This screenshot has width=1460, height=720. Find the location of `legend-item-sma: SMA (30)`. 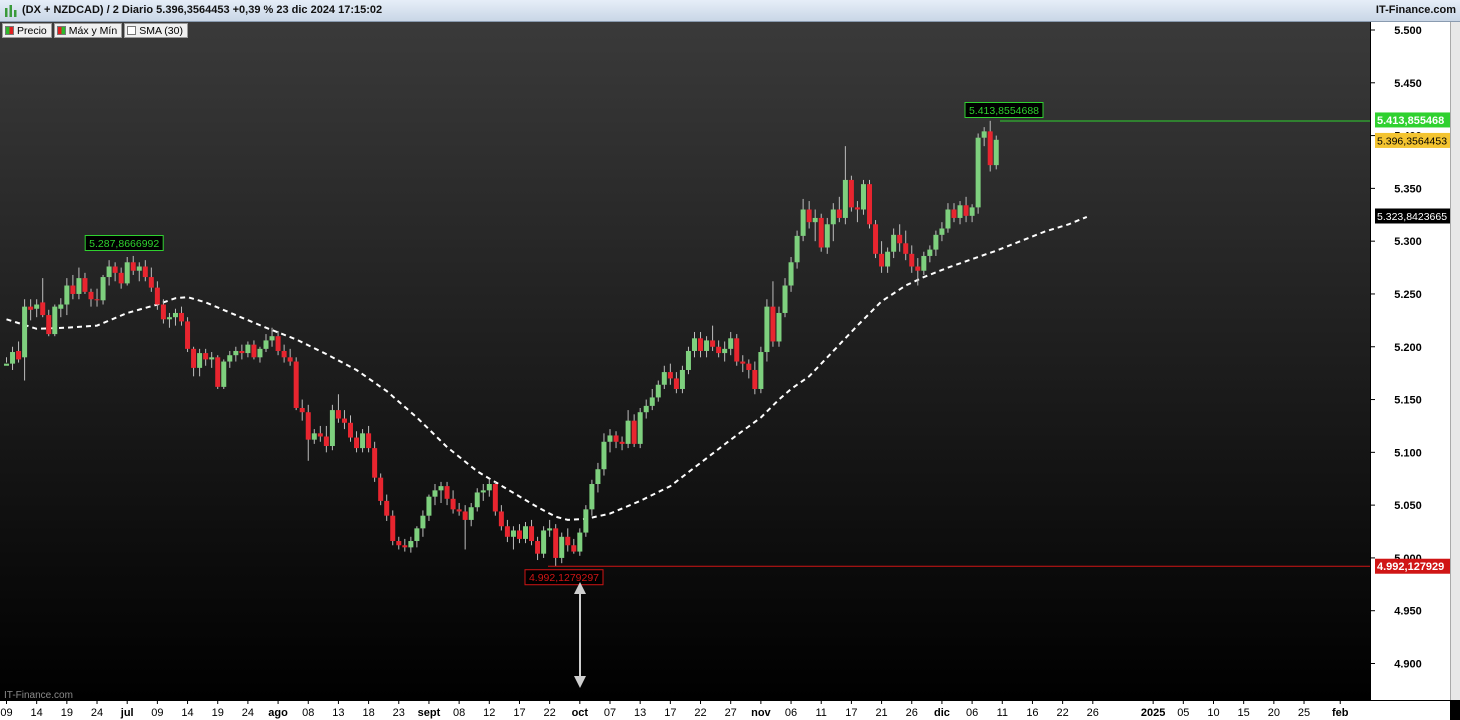

legend-item-sma: SMA (30) is located at coordinates (156, 30).